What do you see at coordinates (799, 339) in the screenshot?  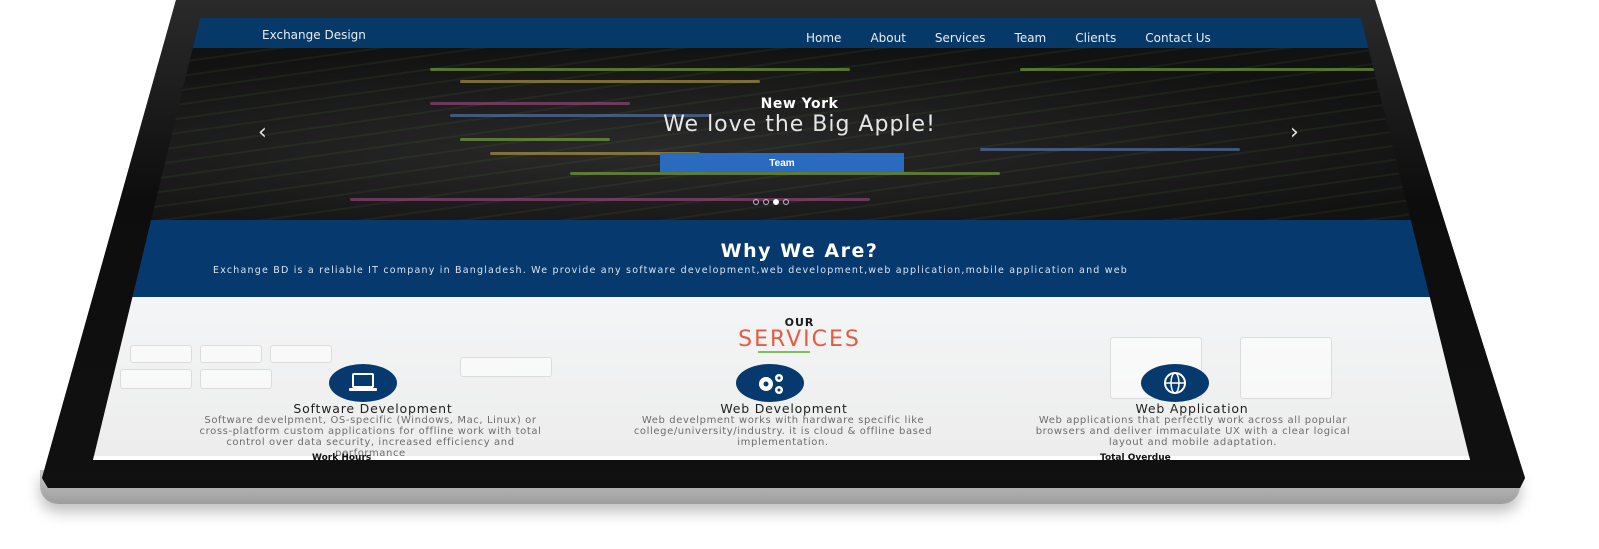 I see `services-title: SERVICES` at bounding box center [799, 339].